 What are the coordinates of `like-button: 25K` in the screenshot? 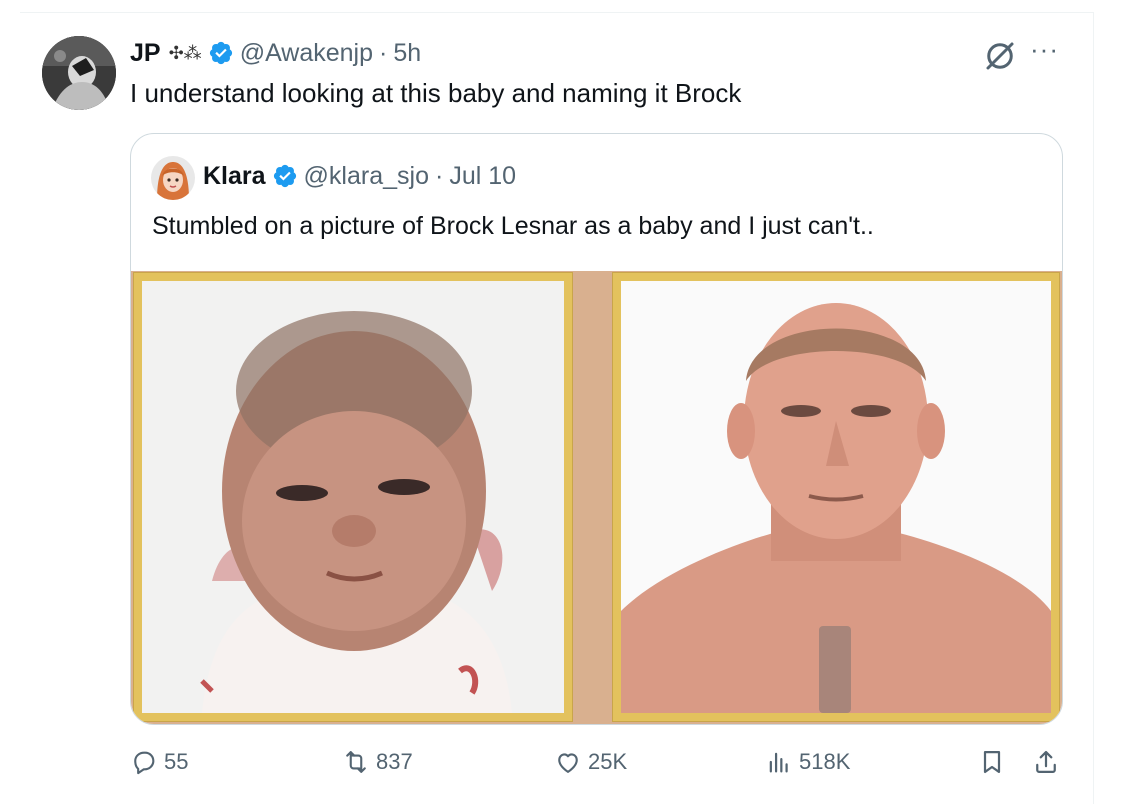 It's located at (590, 762).